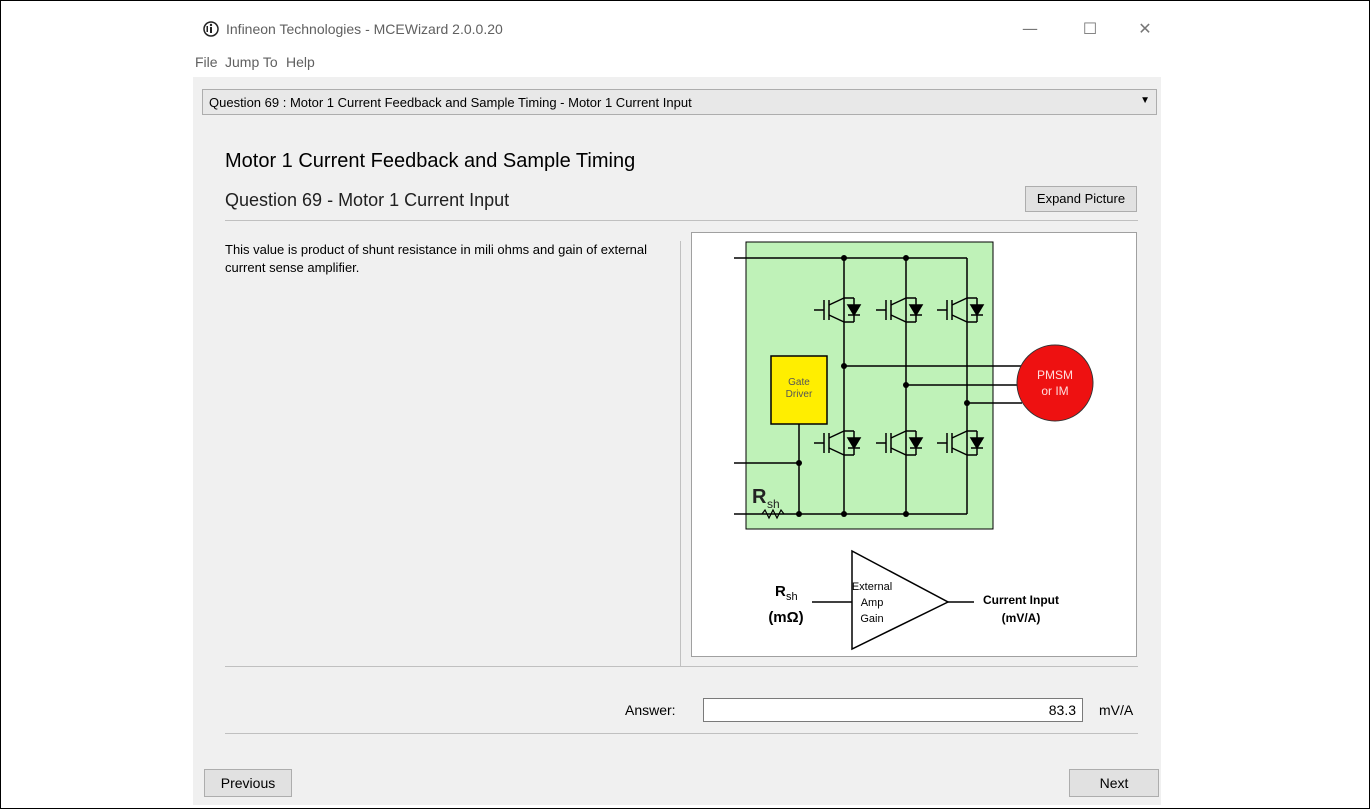 The width and height of the screenshot is (1370, 809). I want to click on shunt-label-sub: sh, so click(773, 504).